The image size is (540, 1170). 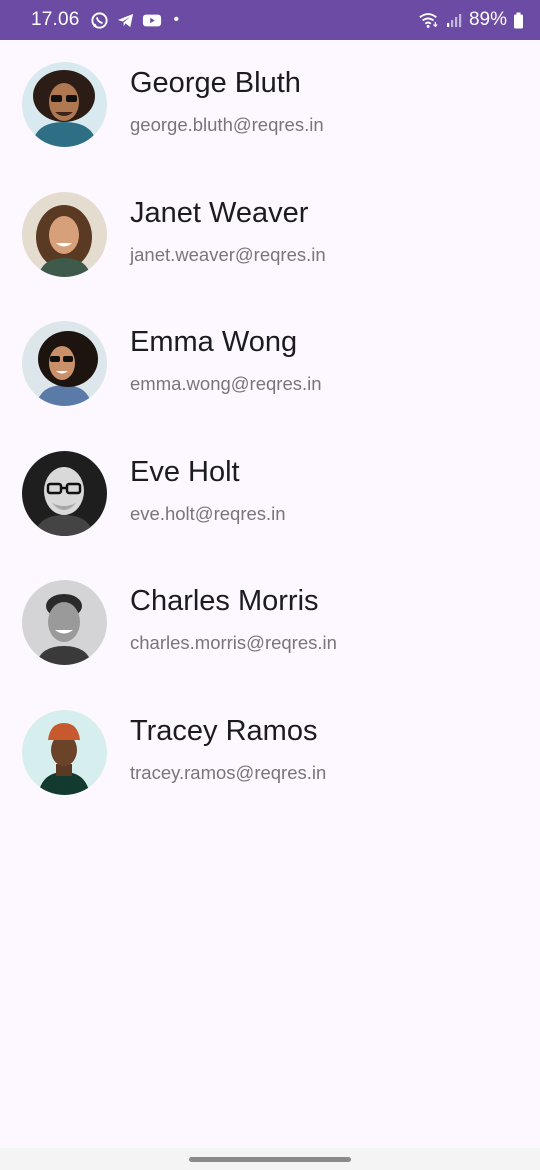 What do you see at coordinates (126, 20) in the screenshot?
I see `telegram-icon` at bounding box center [126, 20].